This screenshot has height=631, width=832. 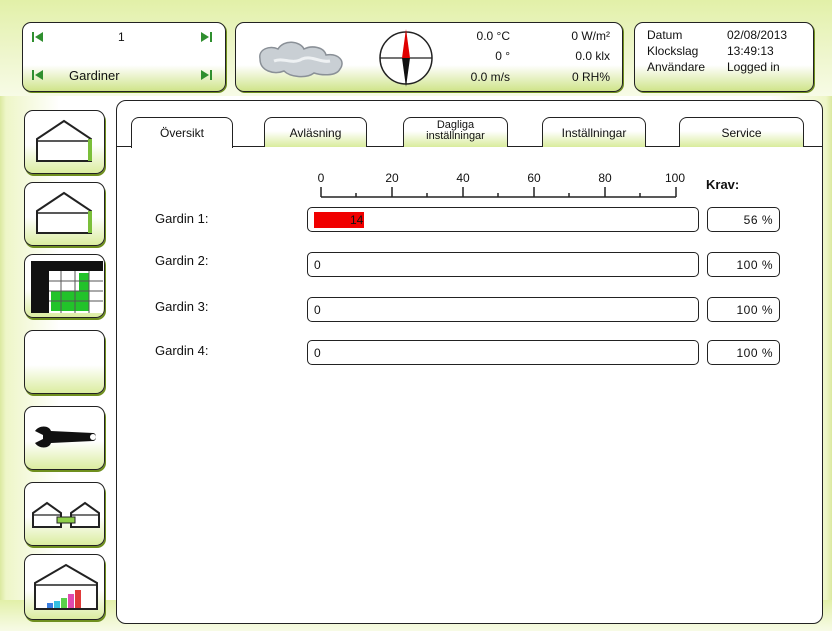 What do you see at coordinates (757, 35) in the screenshot?
I see `date-value: 02/08/2013` at bounding box center [757, 35].